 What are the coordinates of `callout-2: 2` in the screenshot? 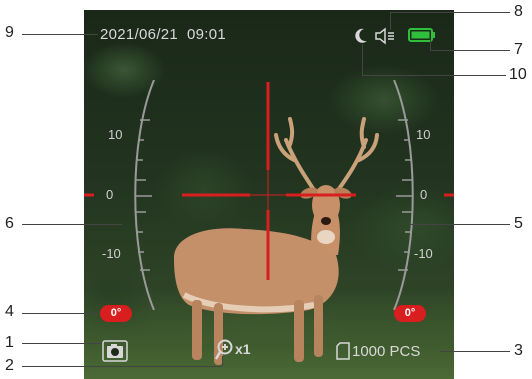 It's located at (9, 365).